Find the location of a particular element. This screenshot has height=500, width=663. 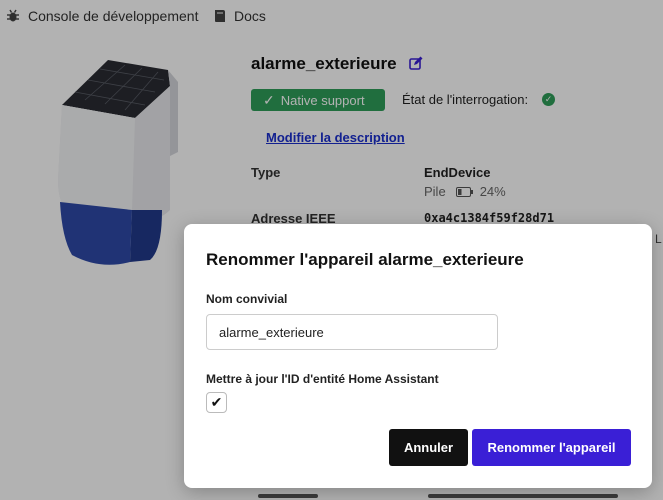

checkmark-icon: ✔ is located at coordinates (216, 402).